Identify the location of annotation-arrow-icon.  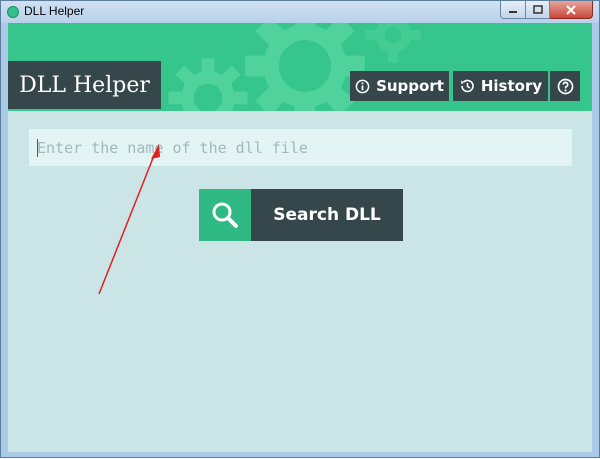
(129, 219).